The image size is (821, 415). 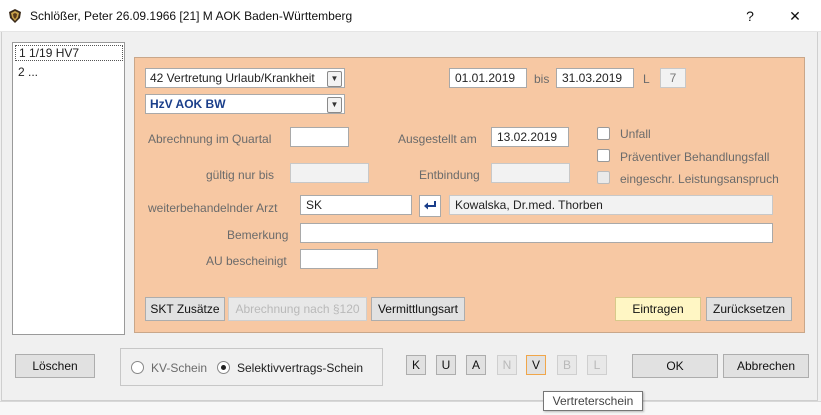 What do you see at coordinates (603, 155) in the screenshot?
I see `praeventiv-checkbox` at bounding box center [603, 155].